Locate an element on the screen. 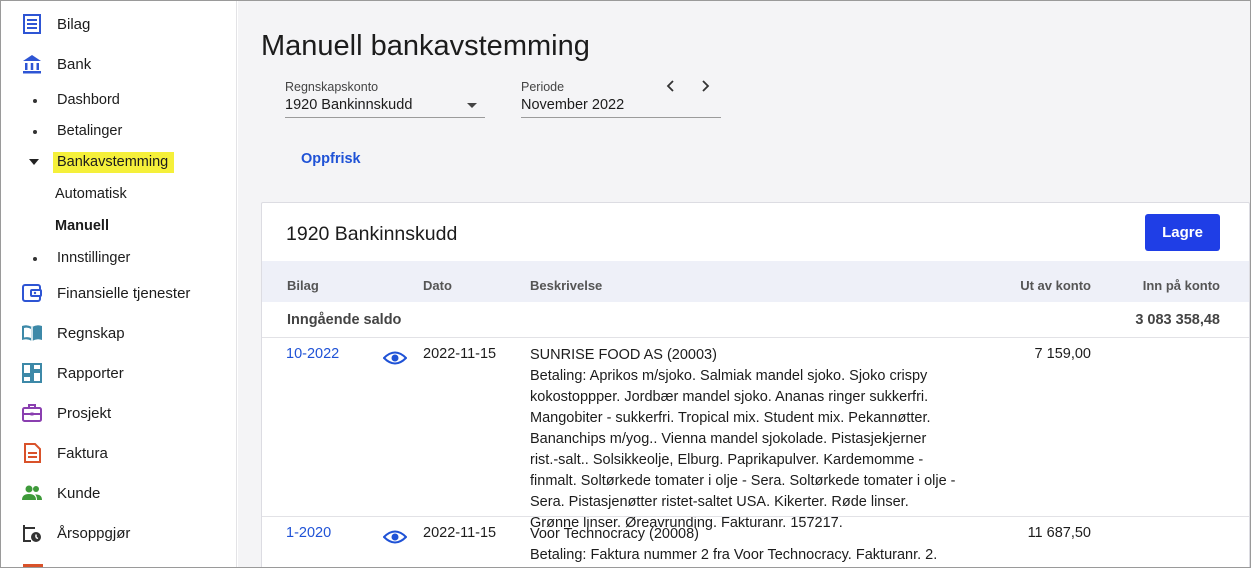  partial-icon is located at coordinates (33, 565).